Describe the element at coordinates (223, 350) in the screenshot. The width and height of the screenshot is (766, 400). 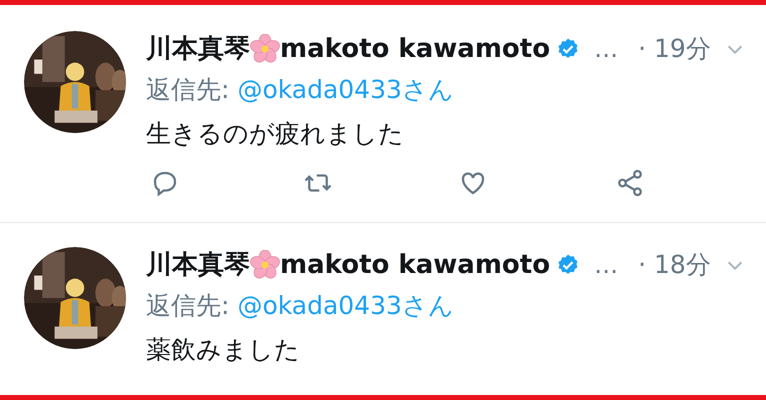
I see `tweet-text: 薬飲みました` at that location.